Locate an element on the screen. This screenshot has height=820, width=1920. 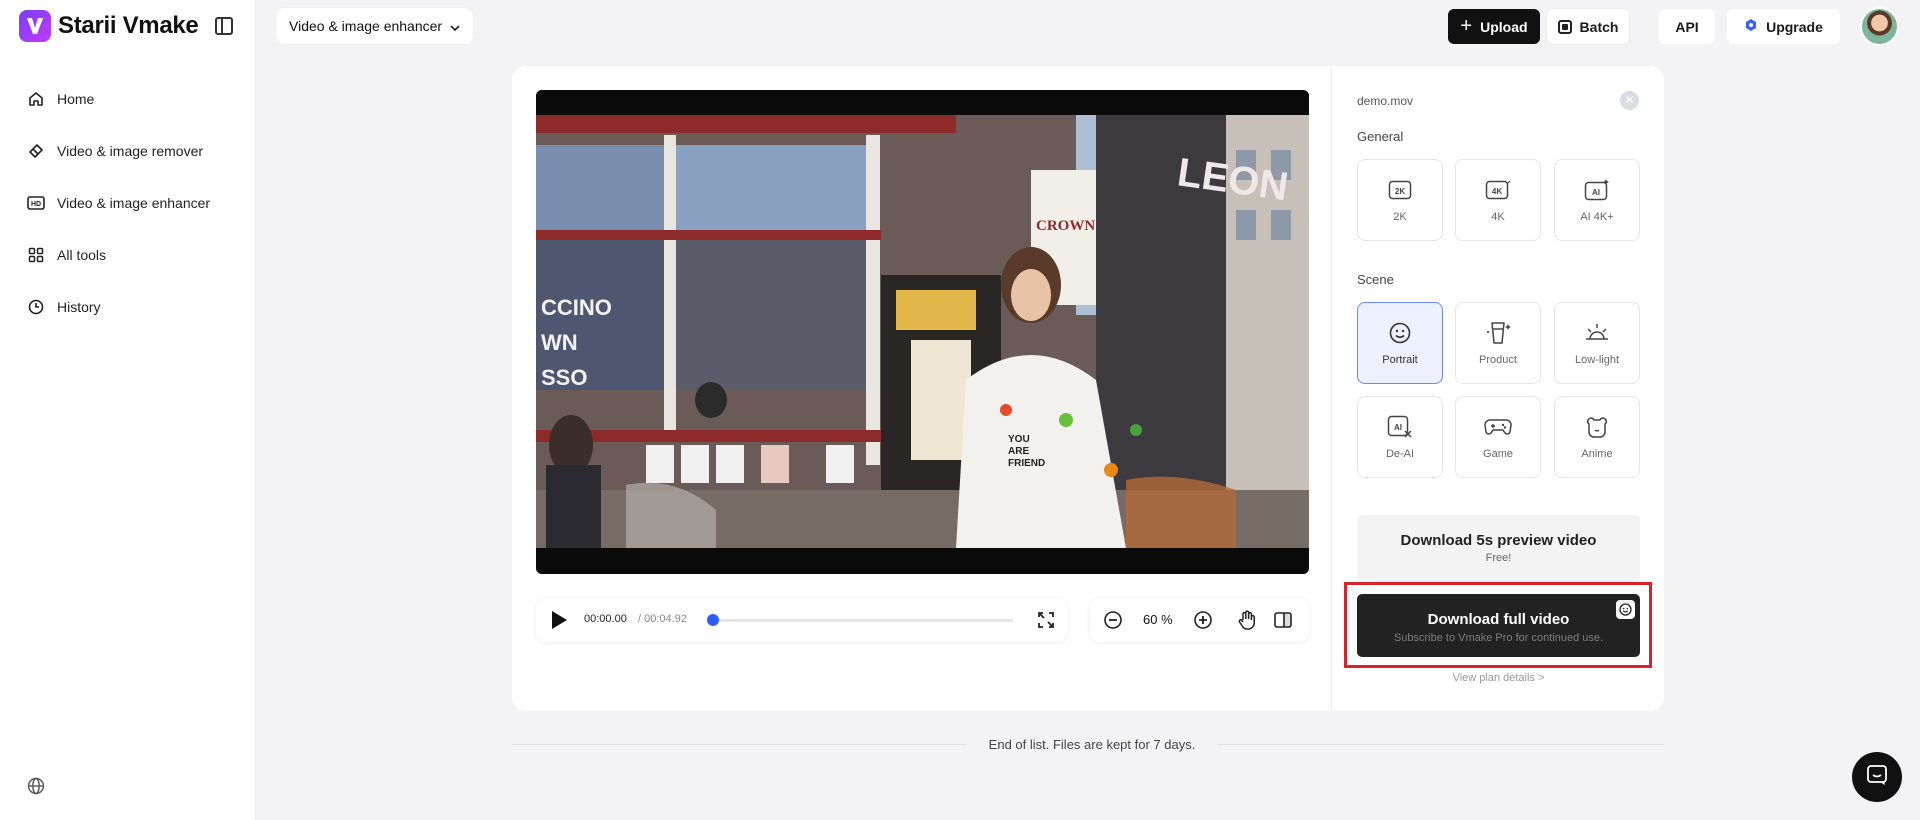
sidebar-item-all-tools: All tools is located at coordinates (128, 255).